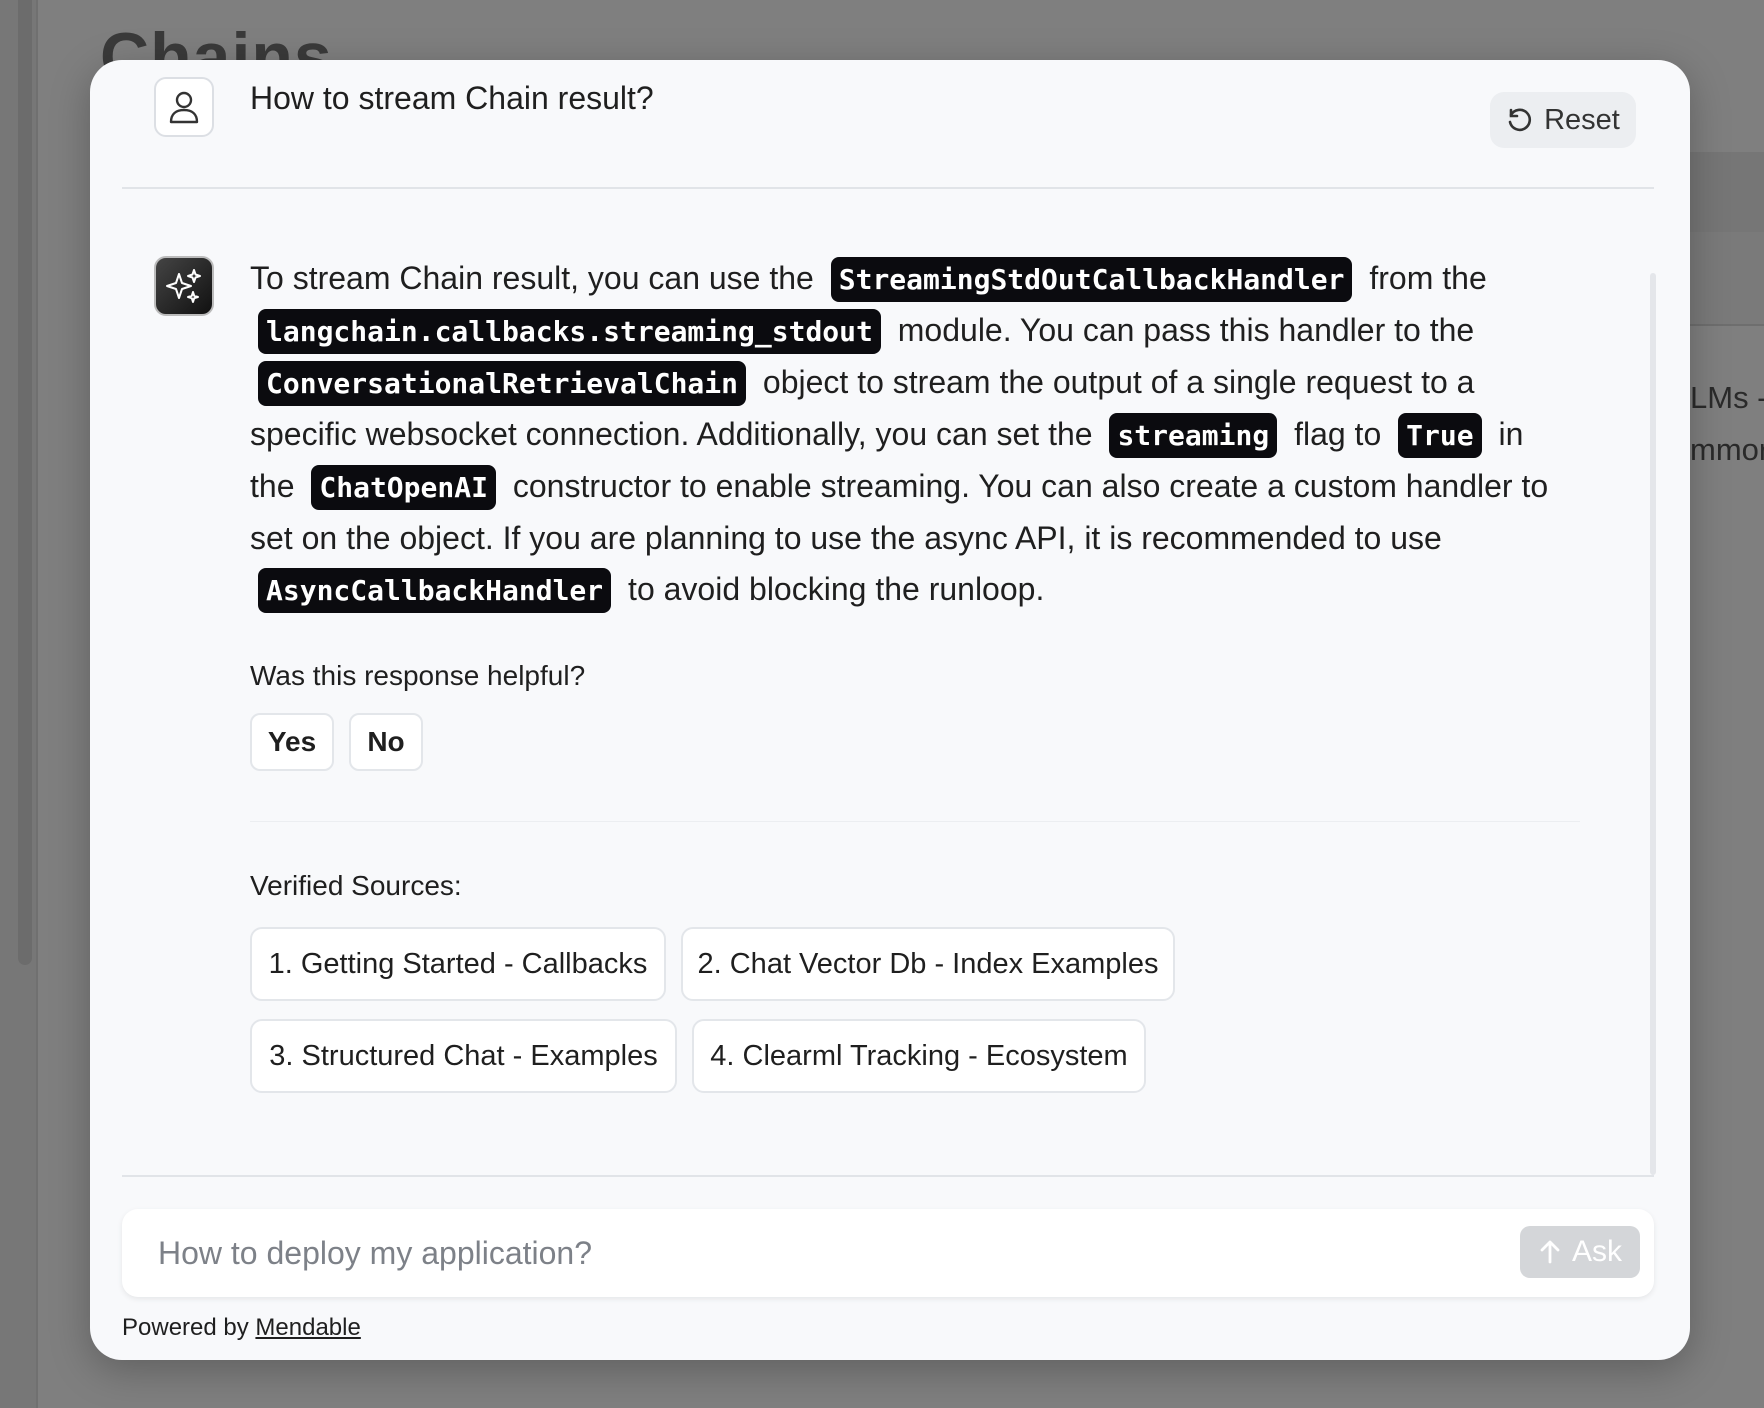  I want to click on background-panel, so click(1727, 192).